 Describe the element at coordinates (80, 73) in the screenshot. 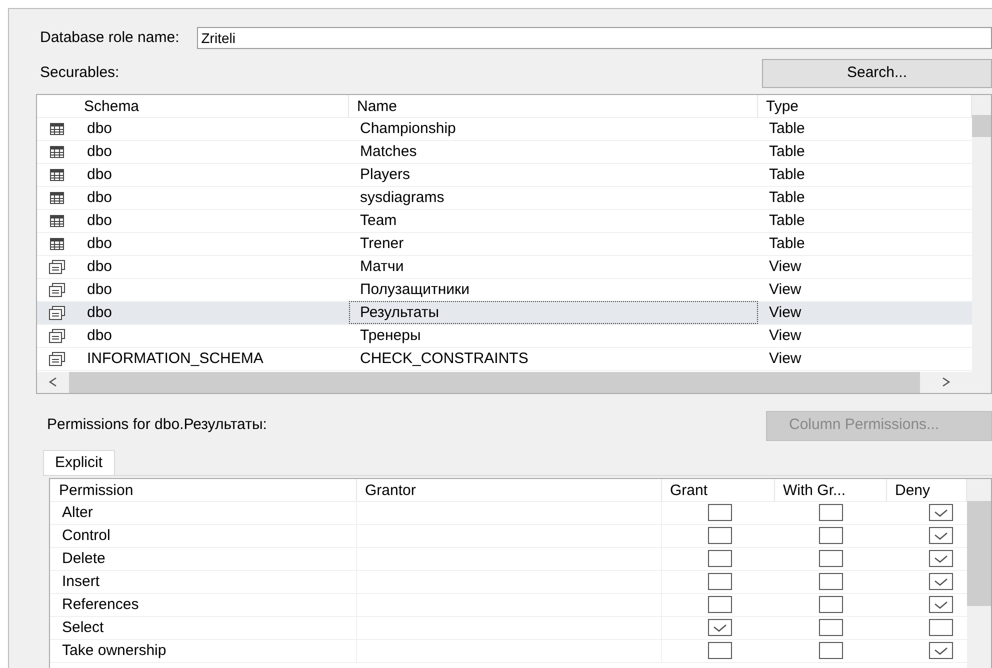

I see `securables-label: Securables:` at that location.